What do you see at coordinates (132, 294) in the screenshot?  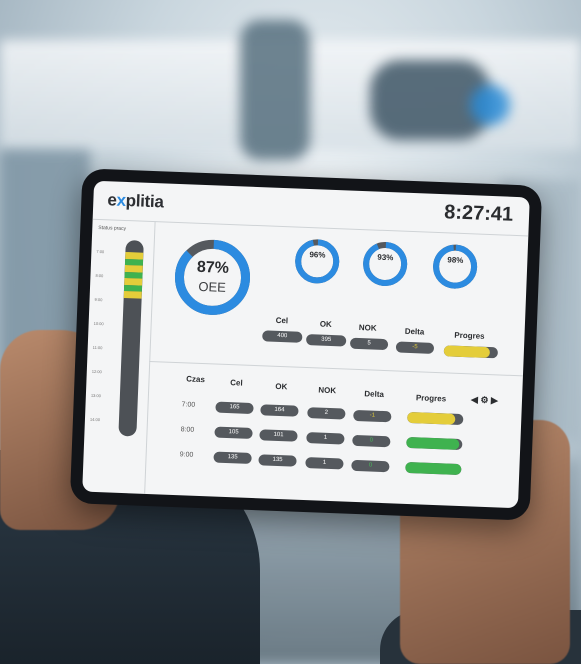 I see `gauge-segment` at bounding box center [132, 294].